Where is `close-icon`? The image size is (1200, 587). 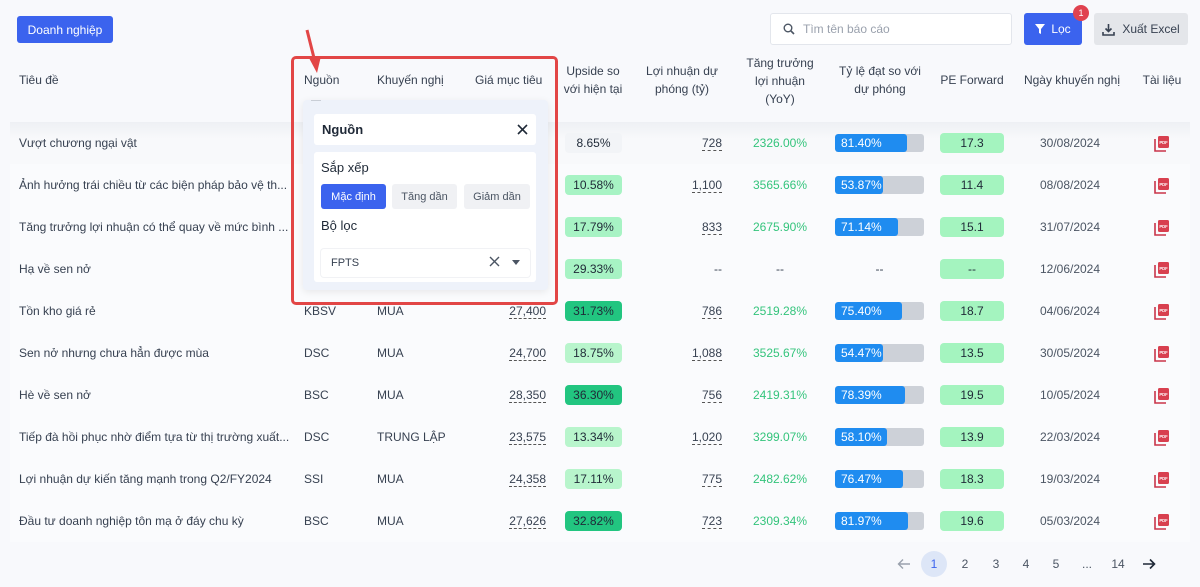 close-icon is located at coordinates (522, 129).